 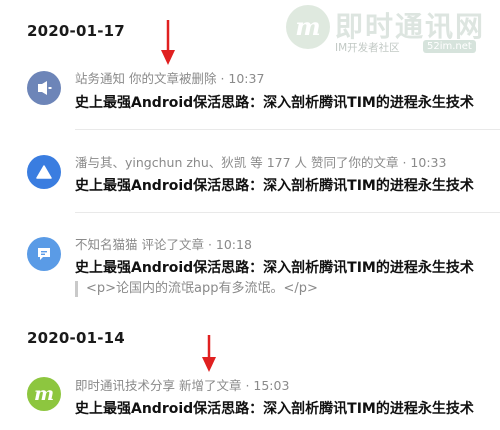 I want to click on comment-avatar, so click(x=44, y=254).